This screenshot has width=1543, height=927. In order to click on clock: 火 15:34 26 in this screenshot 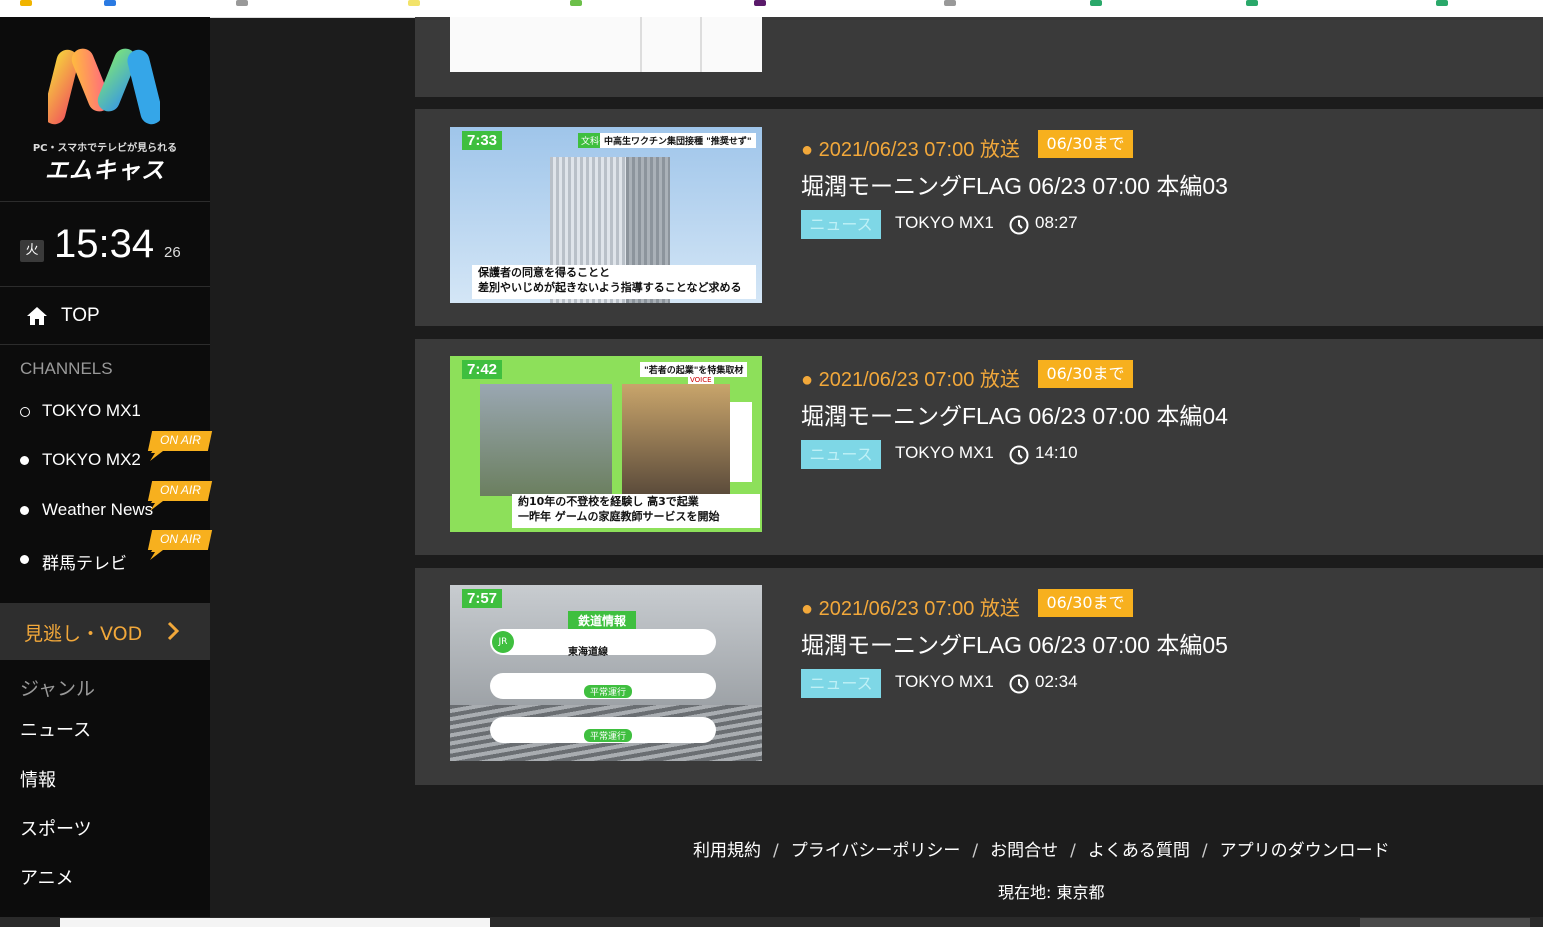, I will do `click(105, 244)`.